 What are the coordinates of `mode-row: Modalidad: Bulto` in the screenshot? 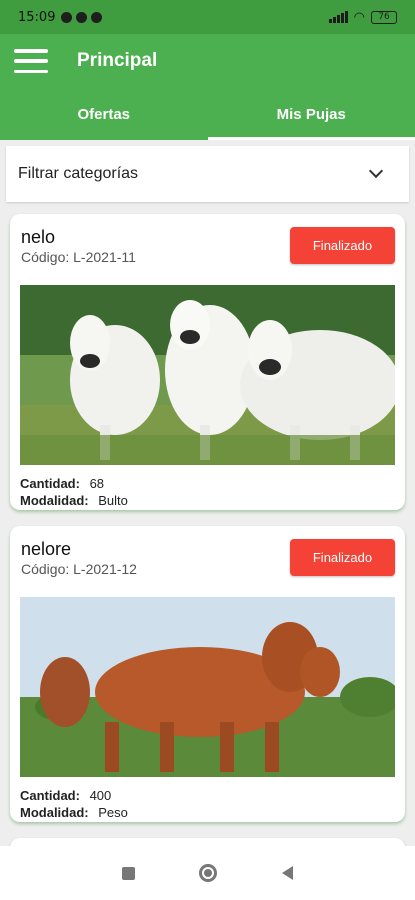 It's located at (74, 500).